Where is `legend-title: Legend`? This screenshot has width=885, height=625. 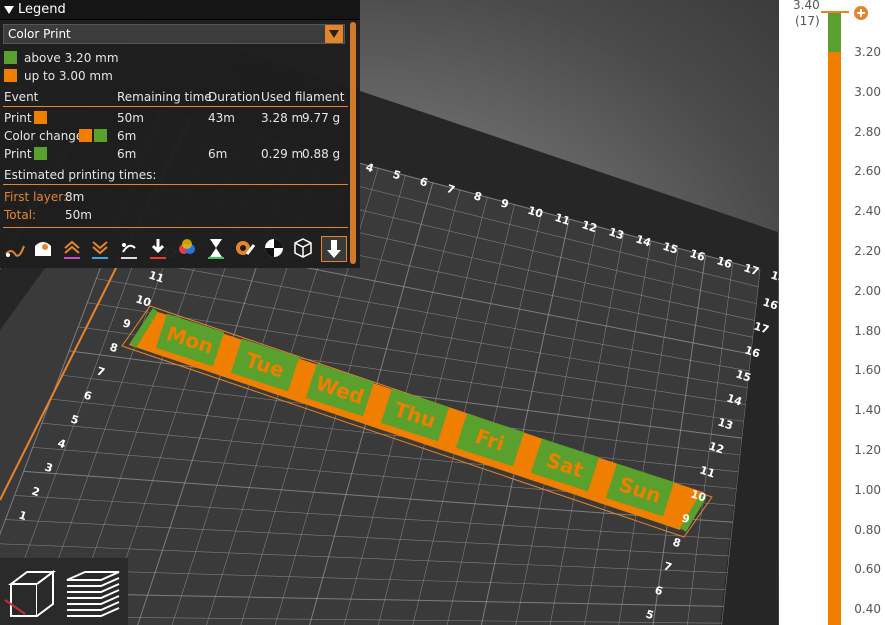 legend-title: Legend is located at coordinates (42, 9).